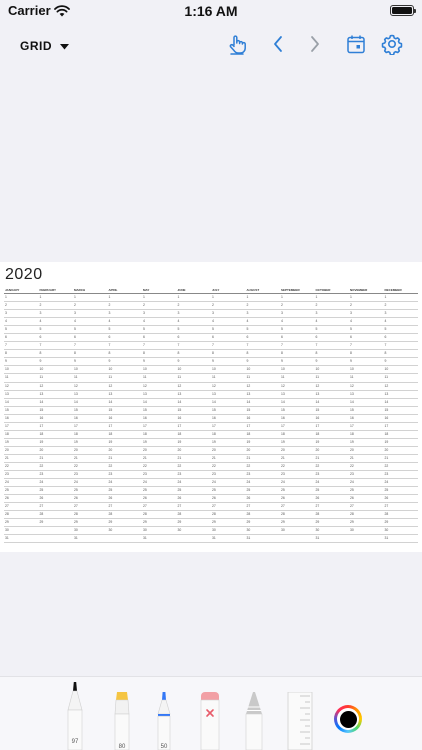 The height and width of the screenshot is (750, 422). Describe the element at coordinates (356, 44) in the screenshot. I see `calendar-icon` at that location.